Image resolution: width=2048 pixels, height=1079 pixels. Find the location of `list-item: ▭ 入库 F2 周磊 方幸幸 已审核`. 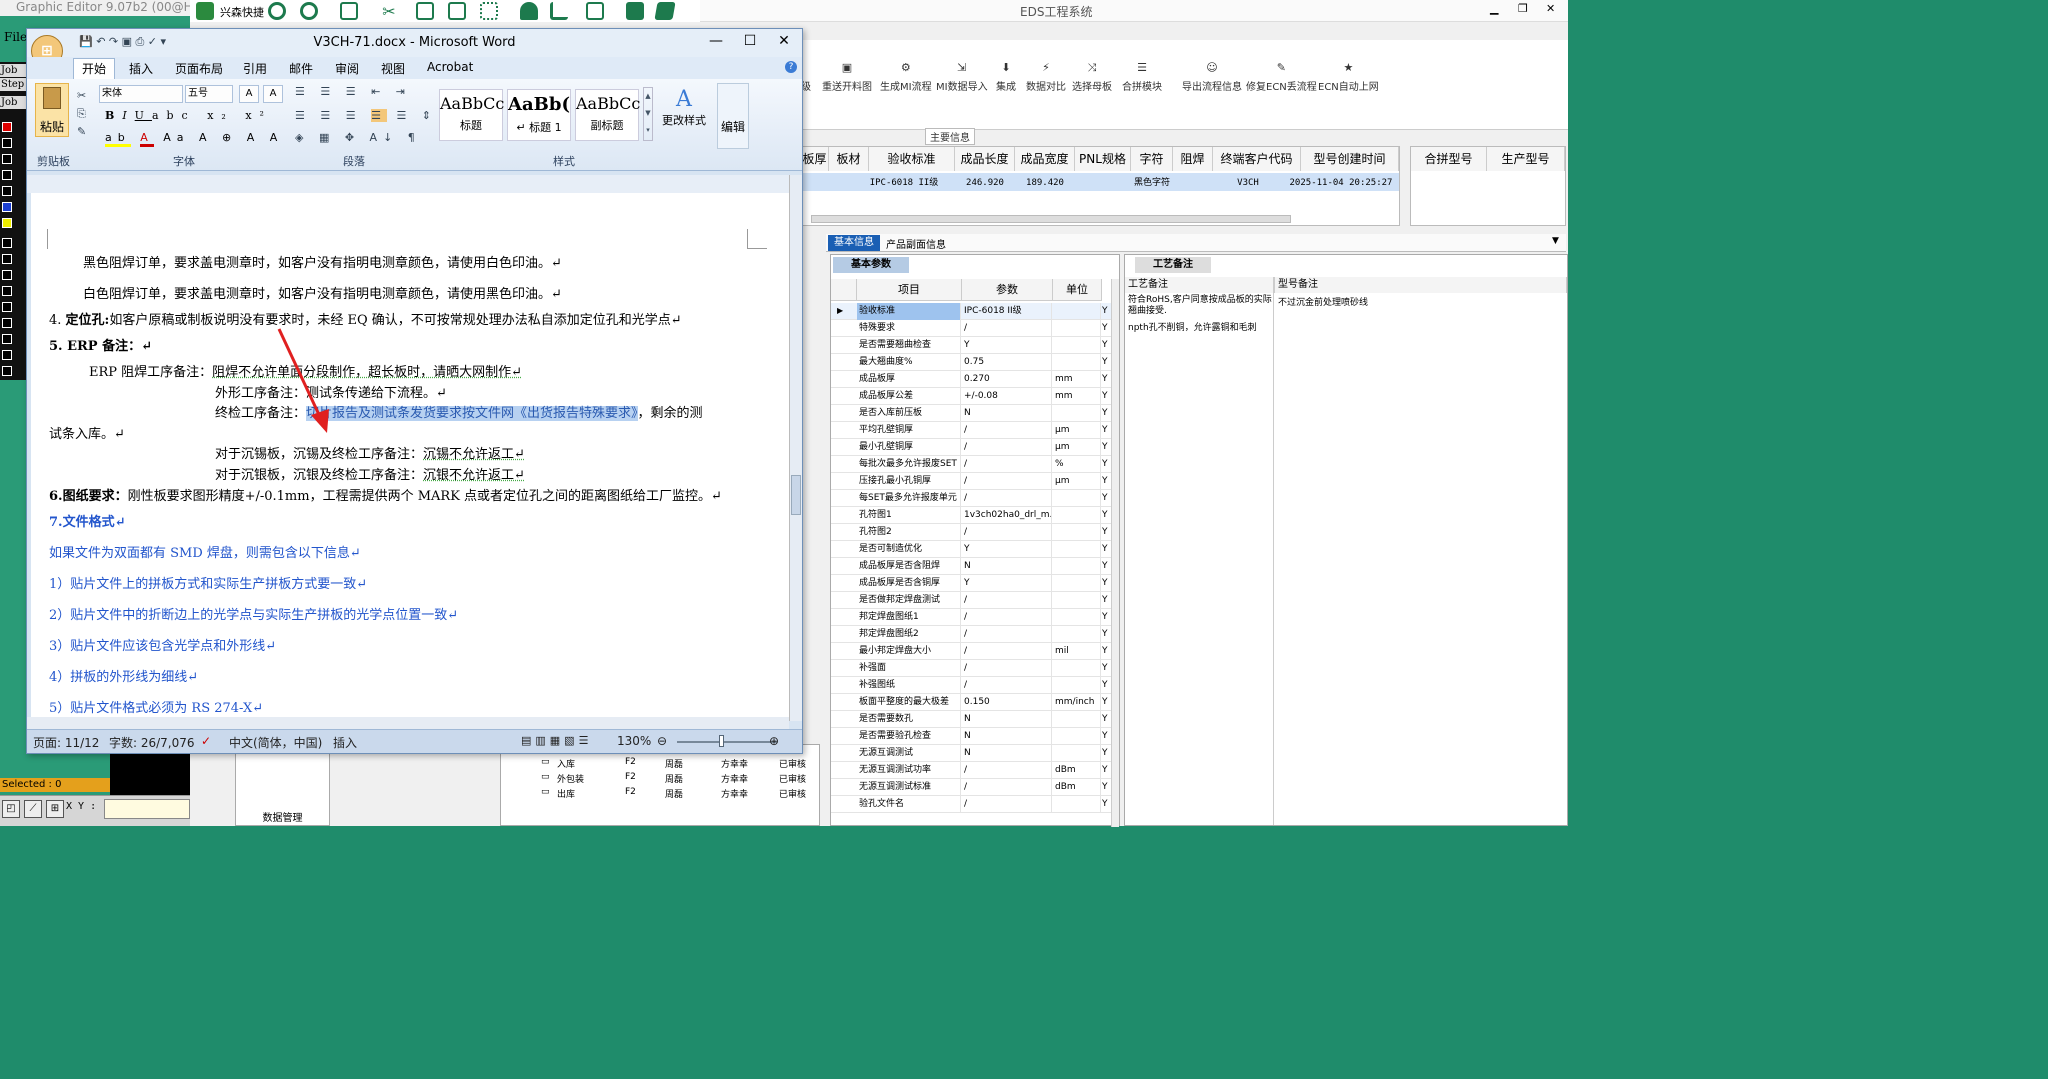

list-item: ▭ 入库 F2 周磊 方幸幸 已审核 is located at coordinates (660, 762).